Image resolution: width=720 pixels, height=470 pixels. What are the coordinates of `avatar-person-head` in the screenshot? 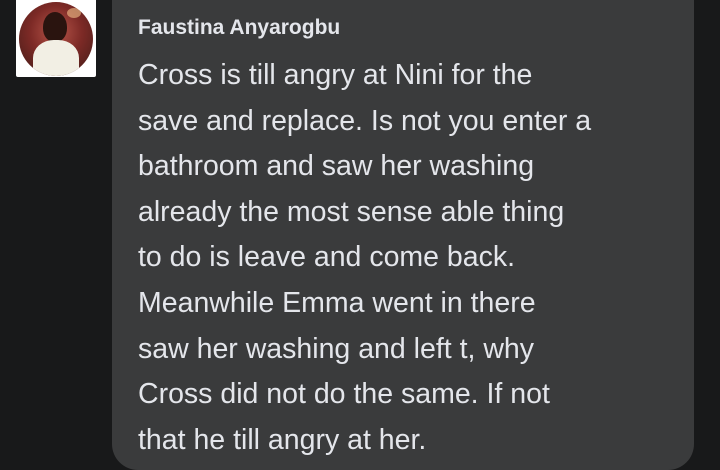 It's located at (55, 26).